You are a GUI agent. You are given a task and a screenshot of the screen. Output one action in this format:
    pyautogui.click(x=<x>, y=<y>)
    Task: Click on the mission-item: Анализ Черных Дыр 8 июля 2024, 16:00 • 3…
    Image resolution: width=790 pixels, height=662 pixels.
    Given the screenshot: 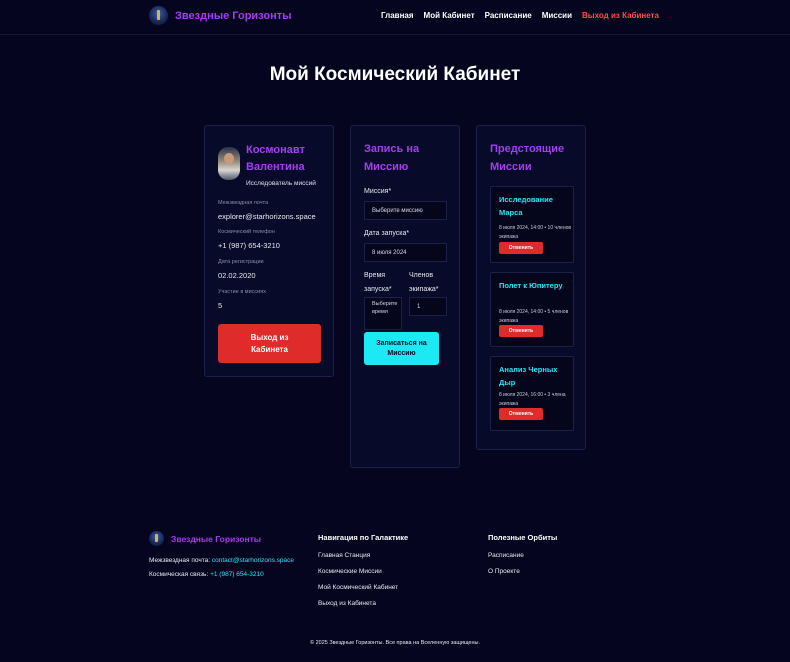 What is the action you would take?
    pyautogui.click(x=532, y=393)
    